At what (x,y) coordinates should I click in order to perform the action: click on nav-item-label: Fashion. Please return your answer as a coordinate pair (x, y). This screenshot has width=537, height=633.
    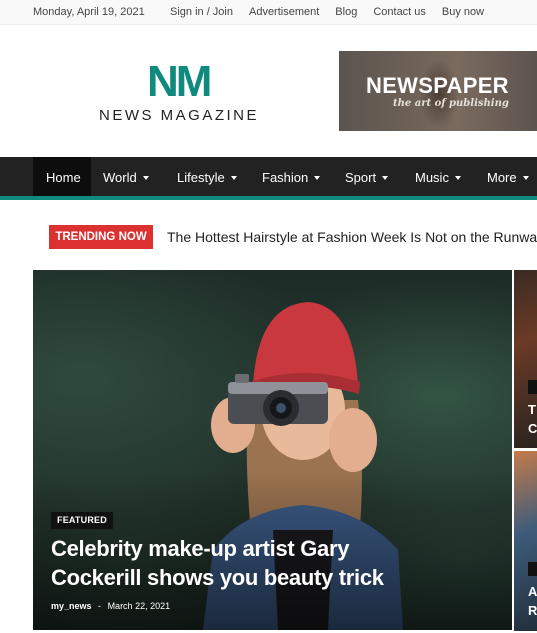
    Looking at the image, I should click on (285, 177).